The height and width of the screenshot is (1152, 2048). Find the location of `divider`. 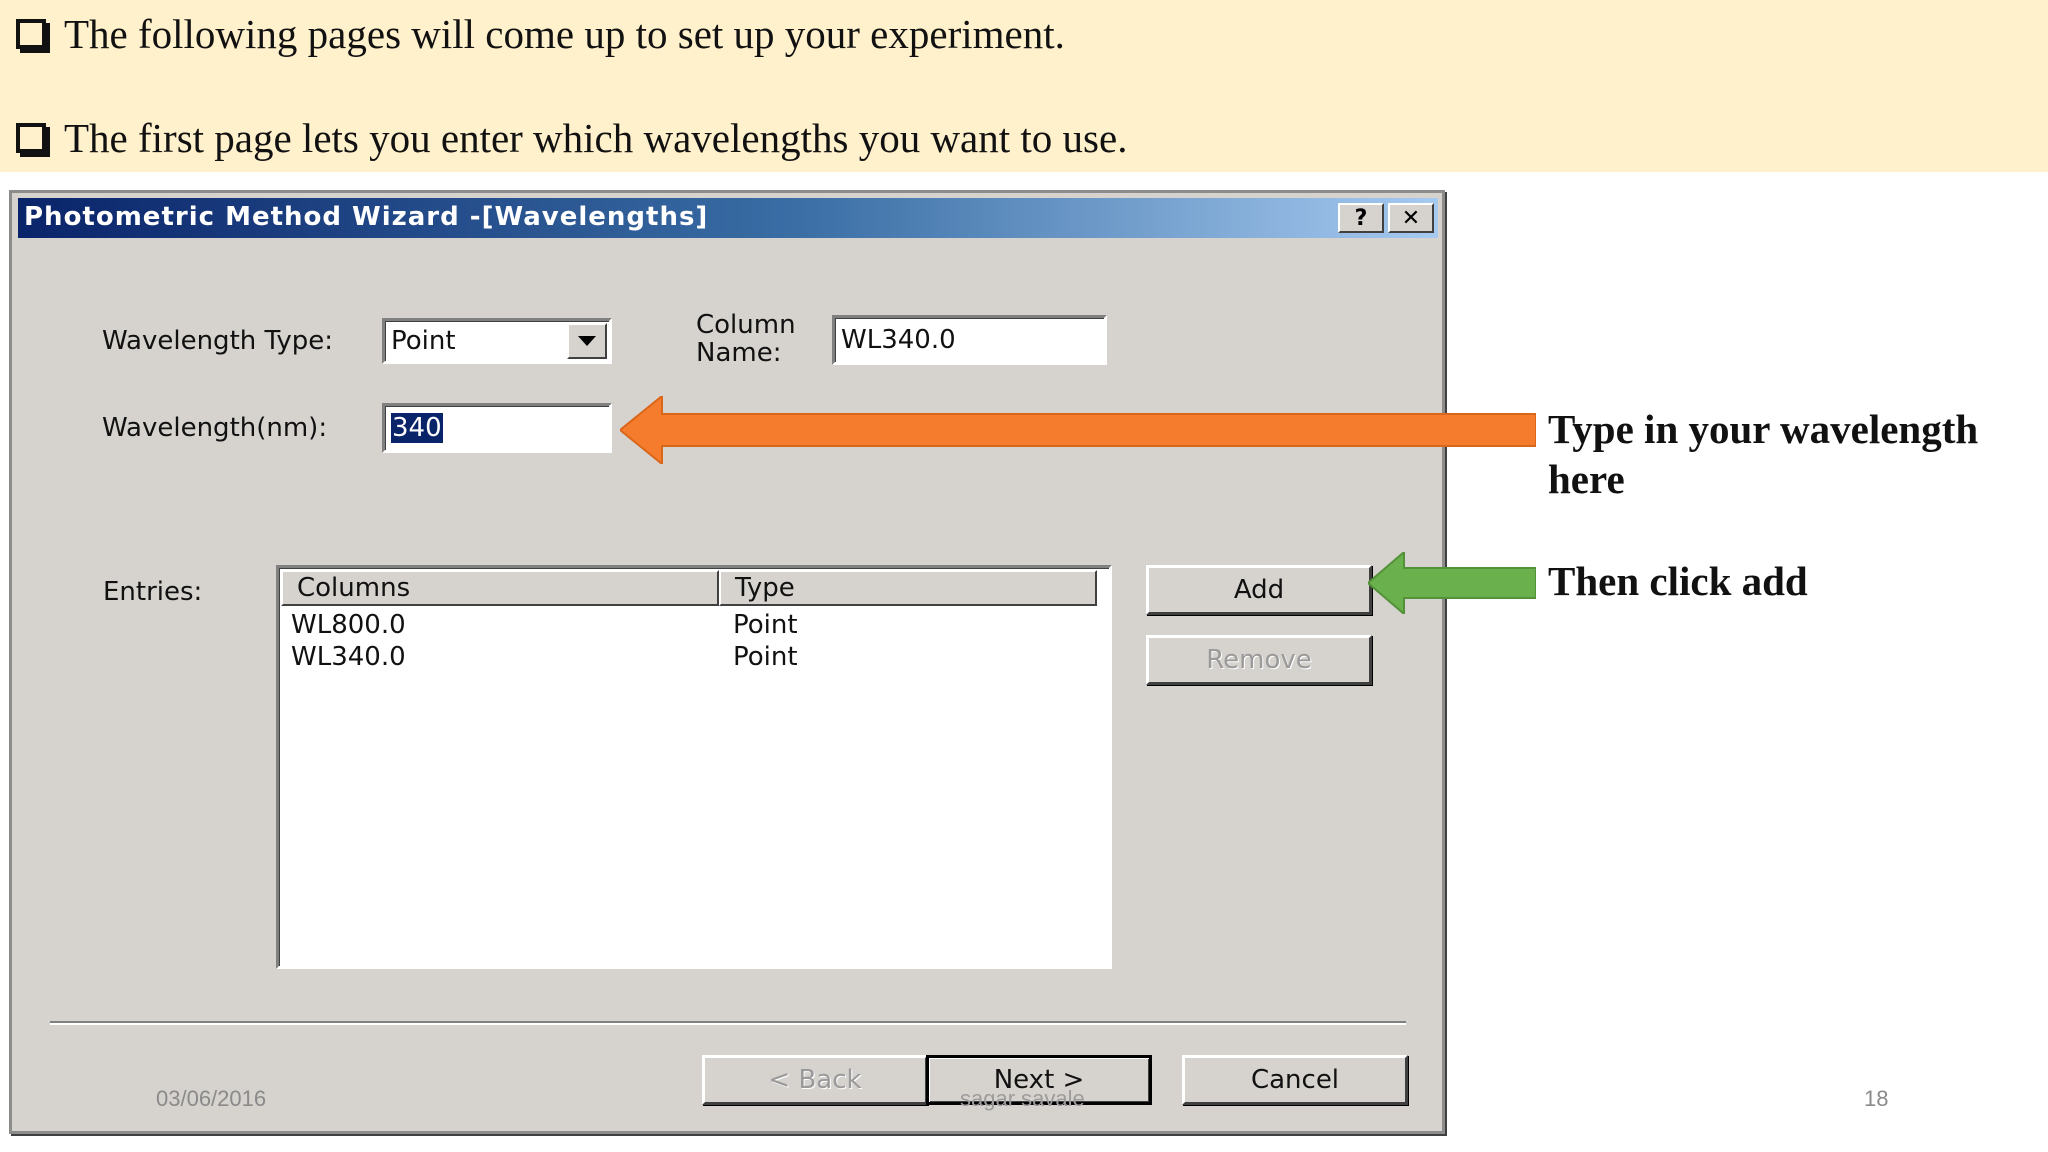

divider is located at coordinates (728, 1023).